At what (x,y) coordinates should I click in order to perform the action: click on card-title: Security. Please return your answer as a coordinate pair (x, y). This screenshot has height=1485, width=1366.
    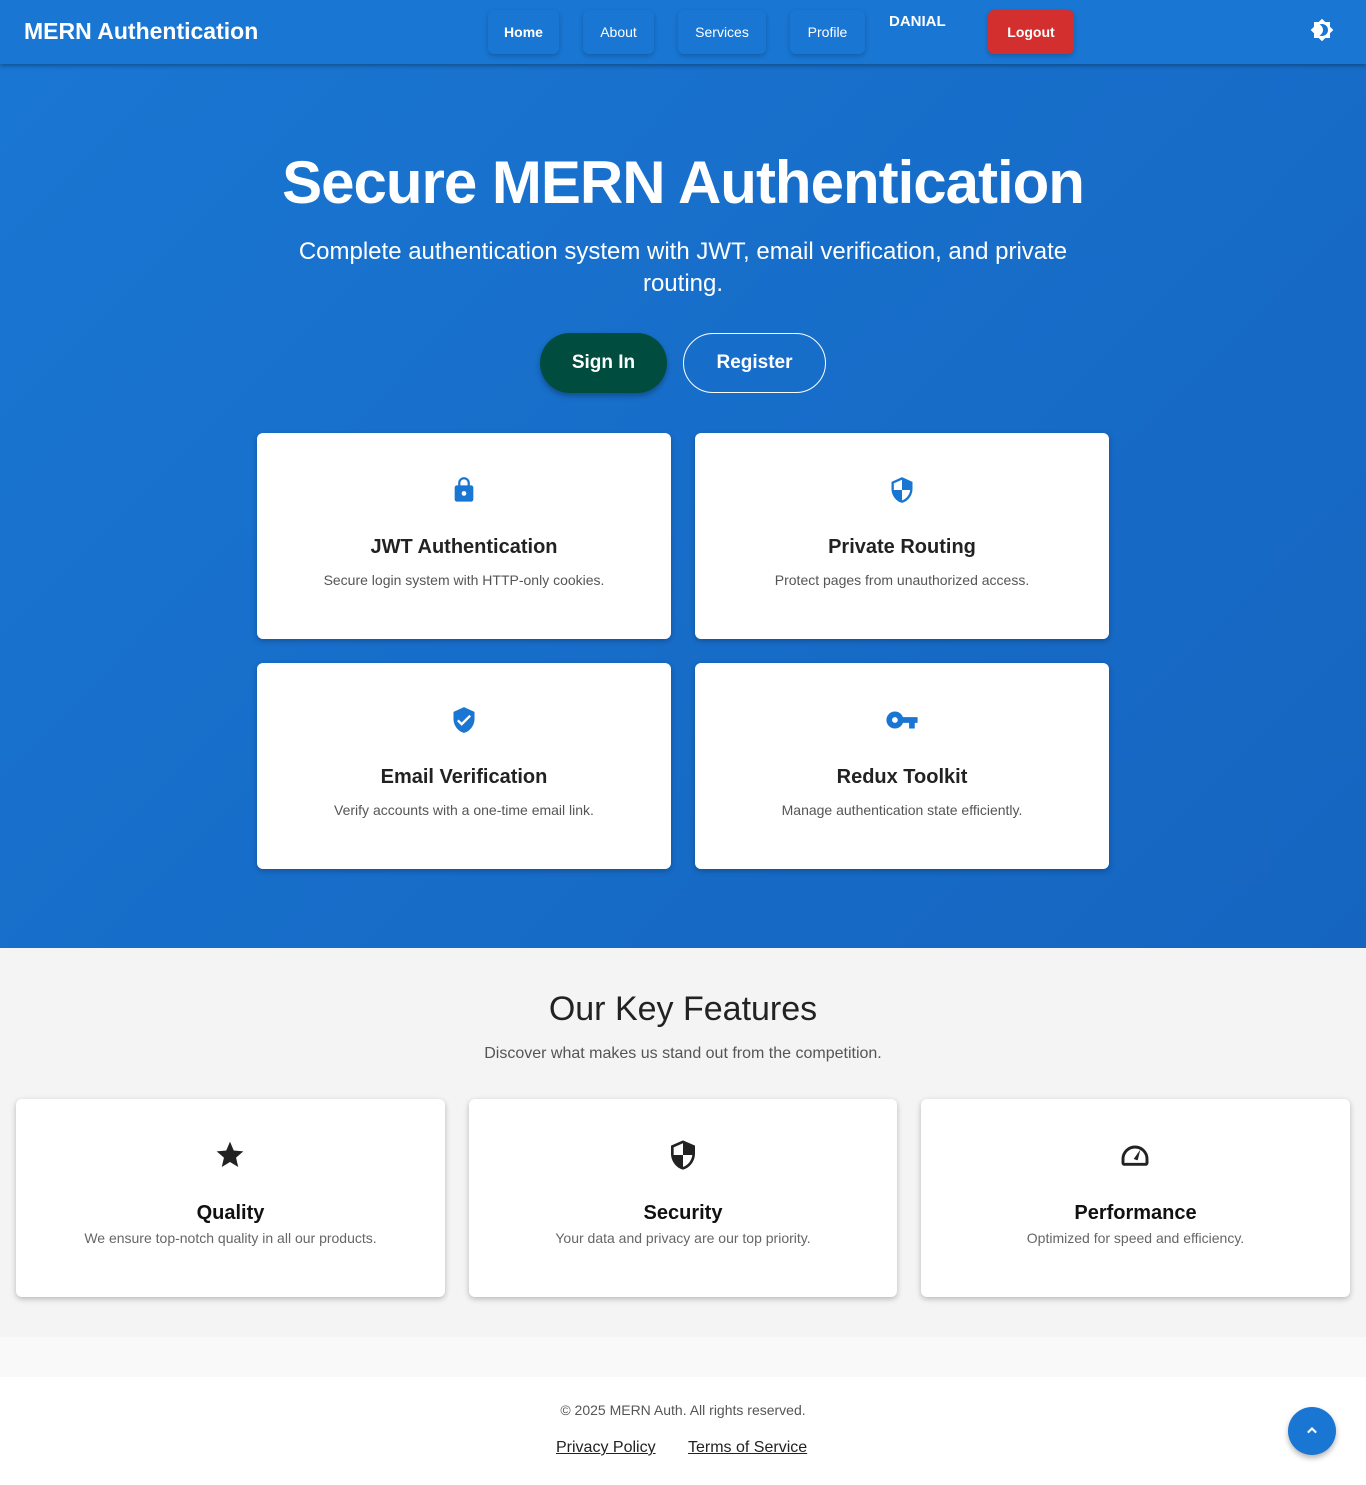
    Looking at the image, I should click on (683, 1213).